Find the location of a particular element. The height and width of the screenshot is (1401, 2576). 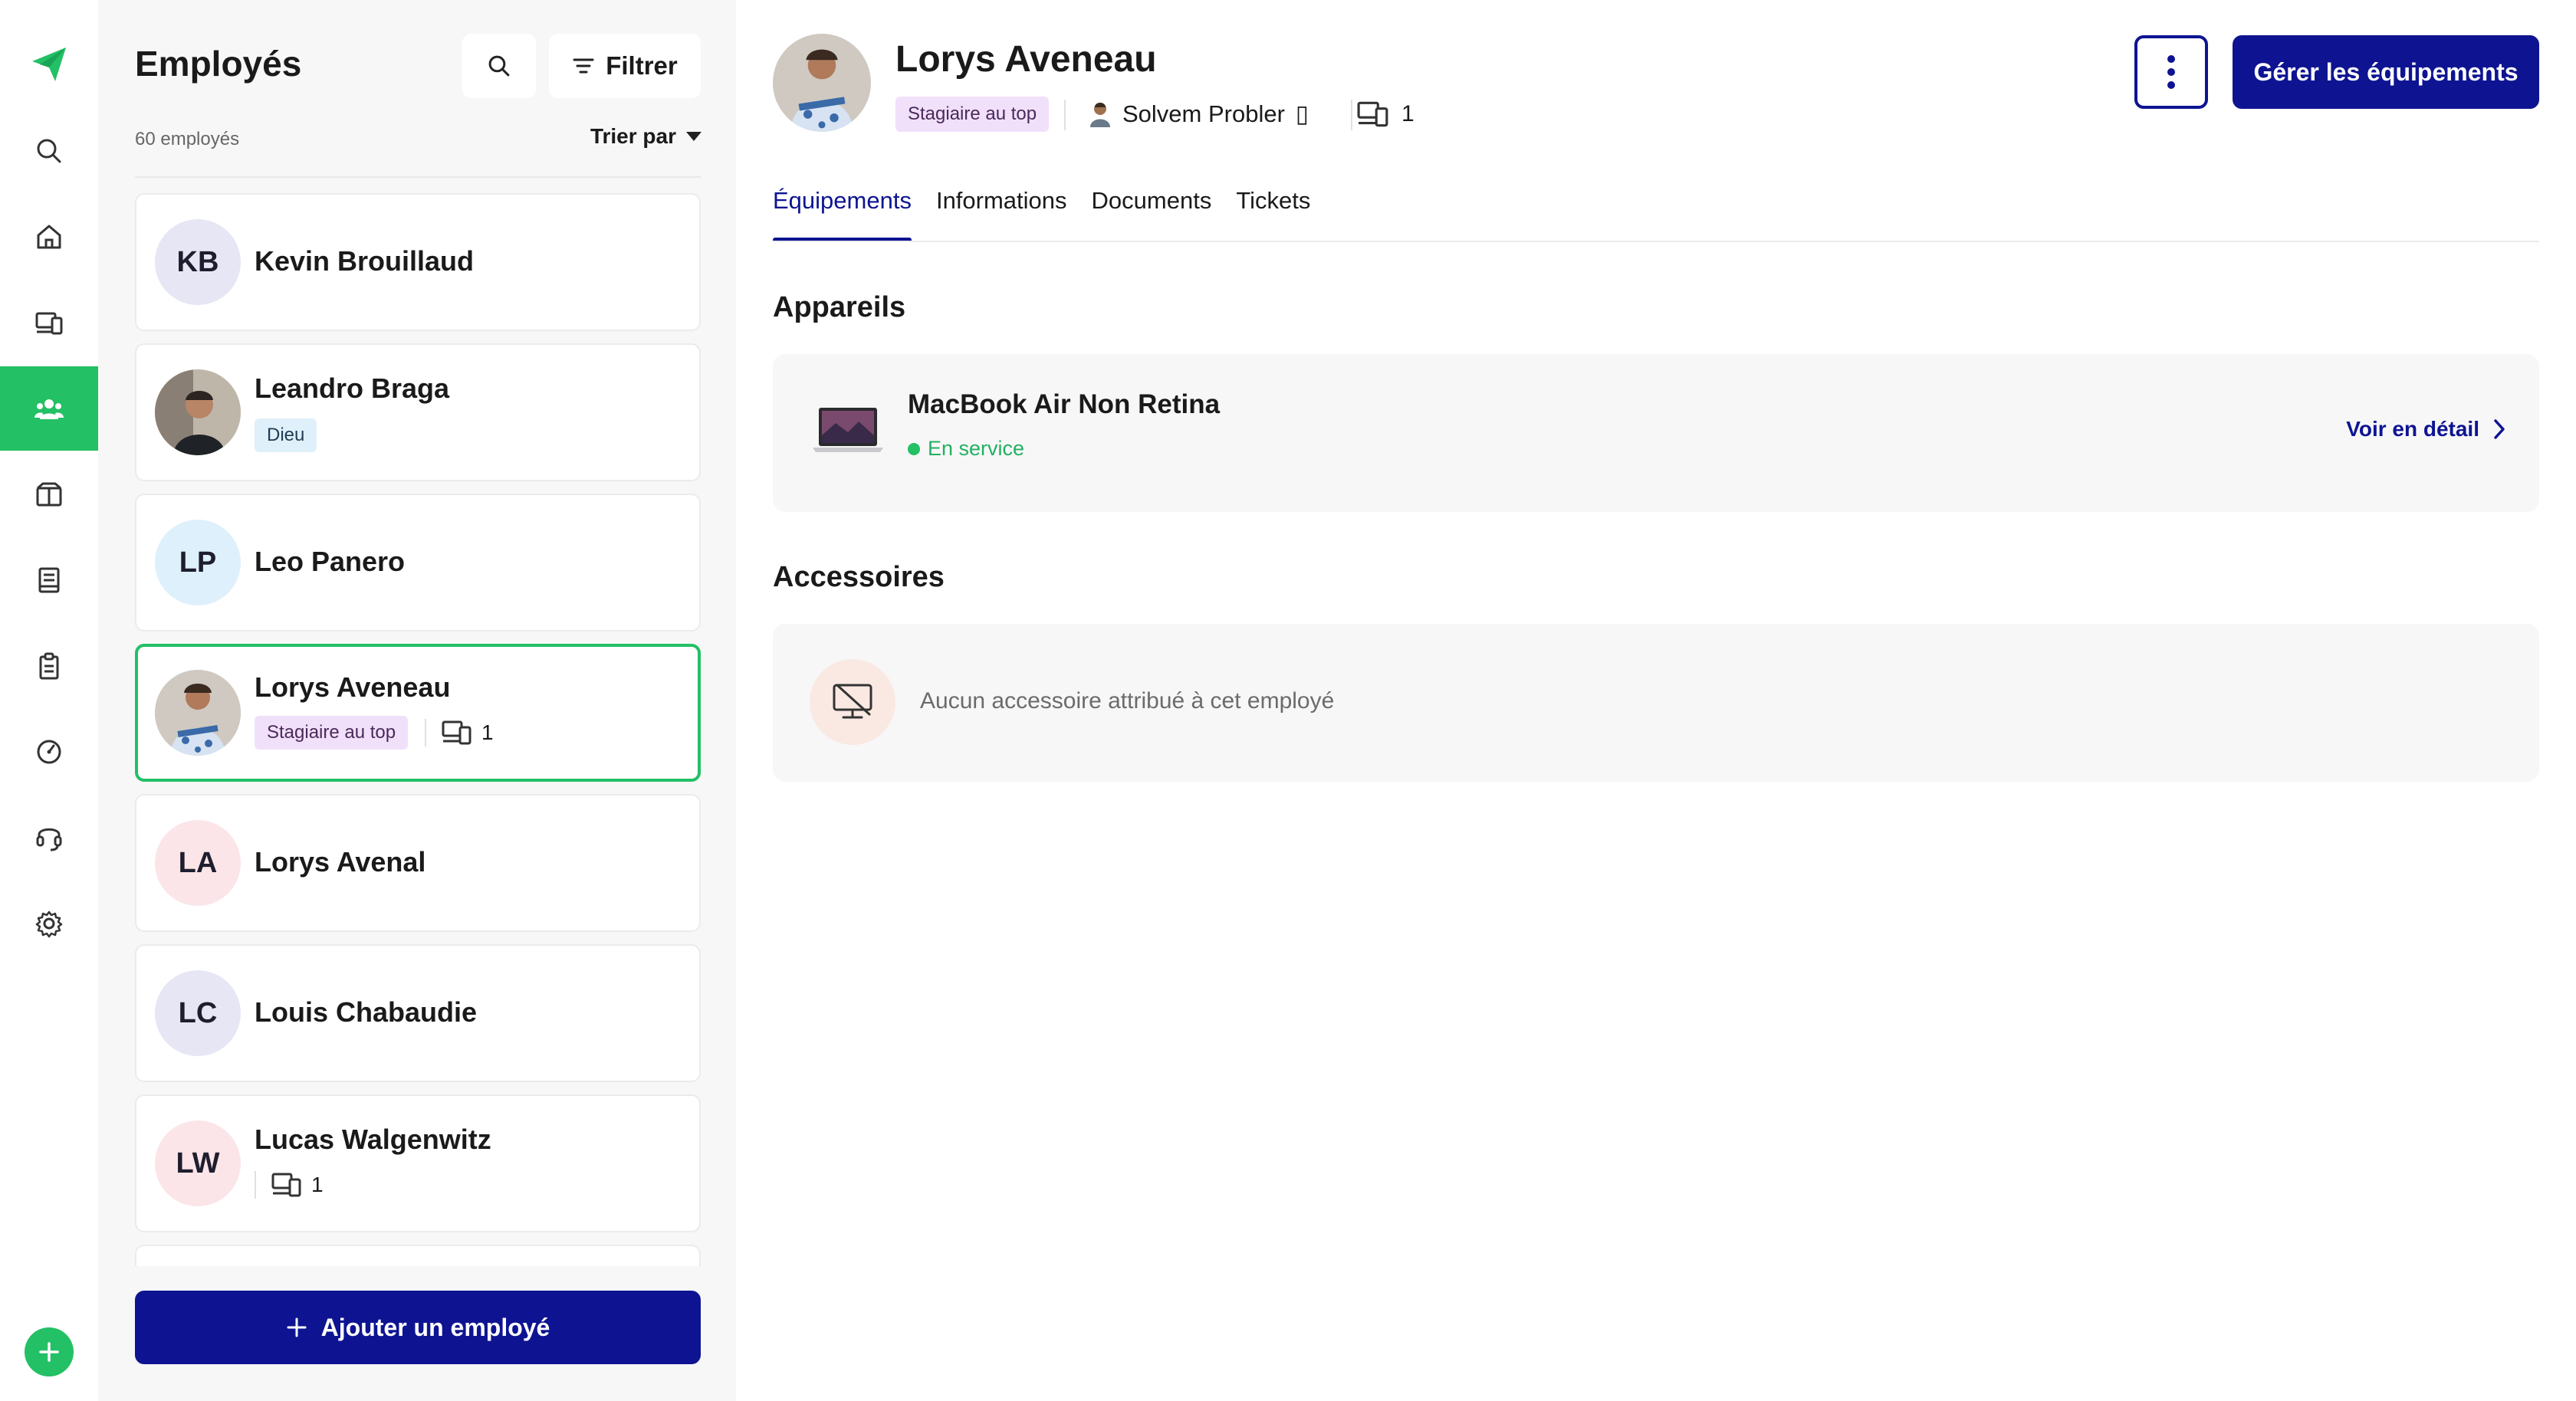

employees-nav-item is located at coordinates (49, 408).